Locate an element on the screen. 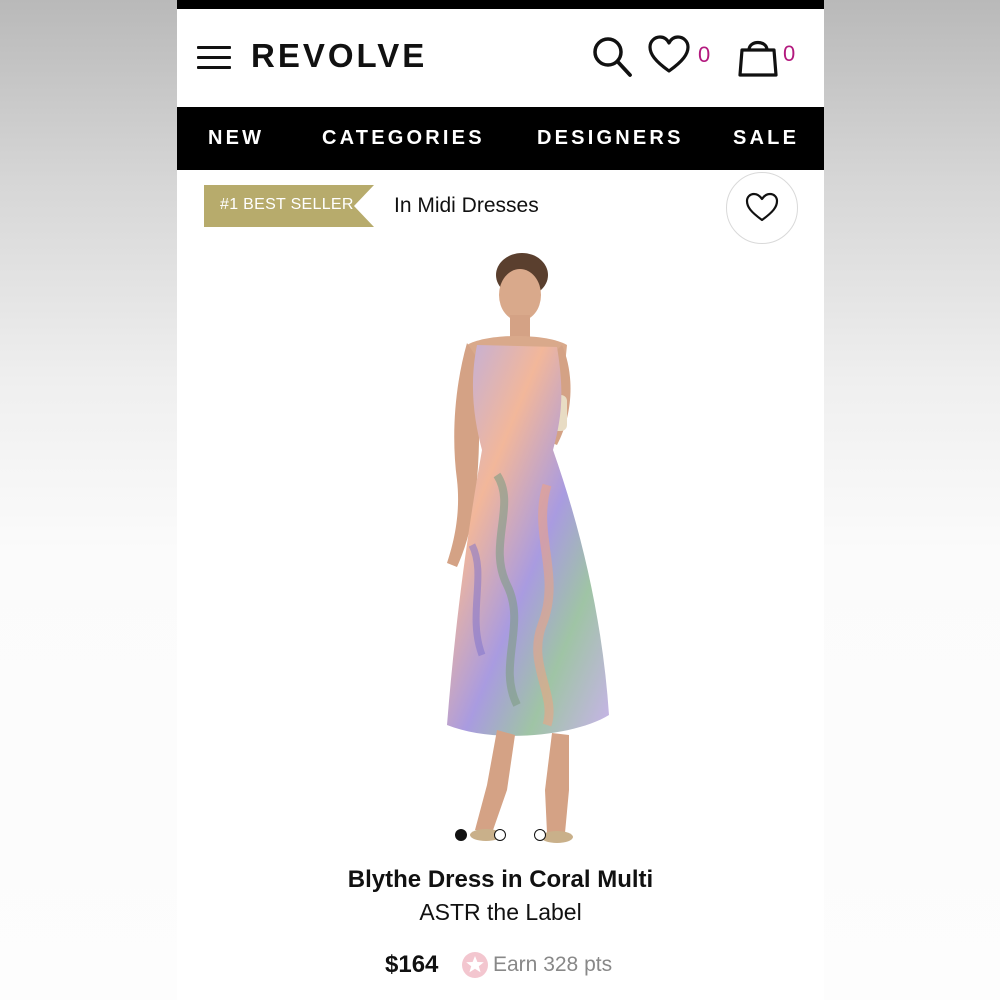  nav-sale: SALE is located at coordinates (766, 138).